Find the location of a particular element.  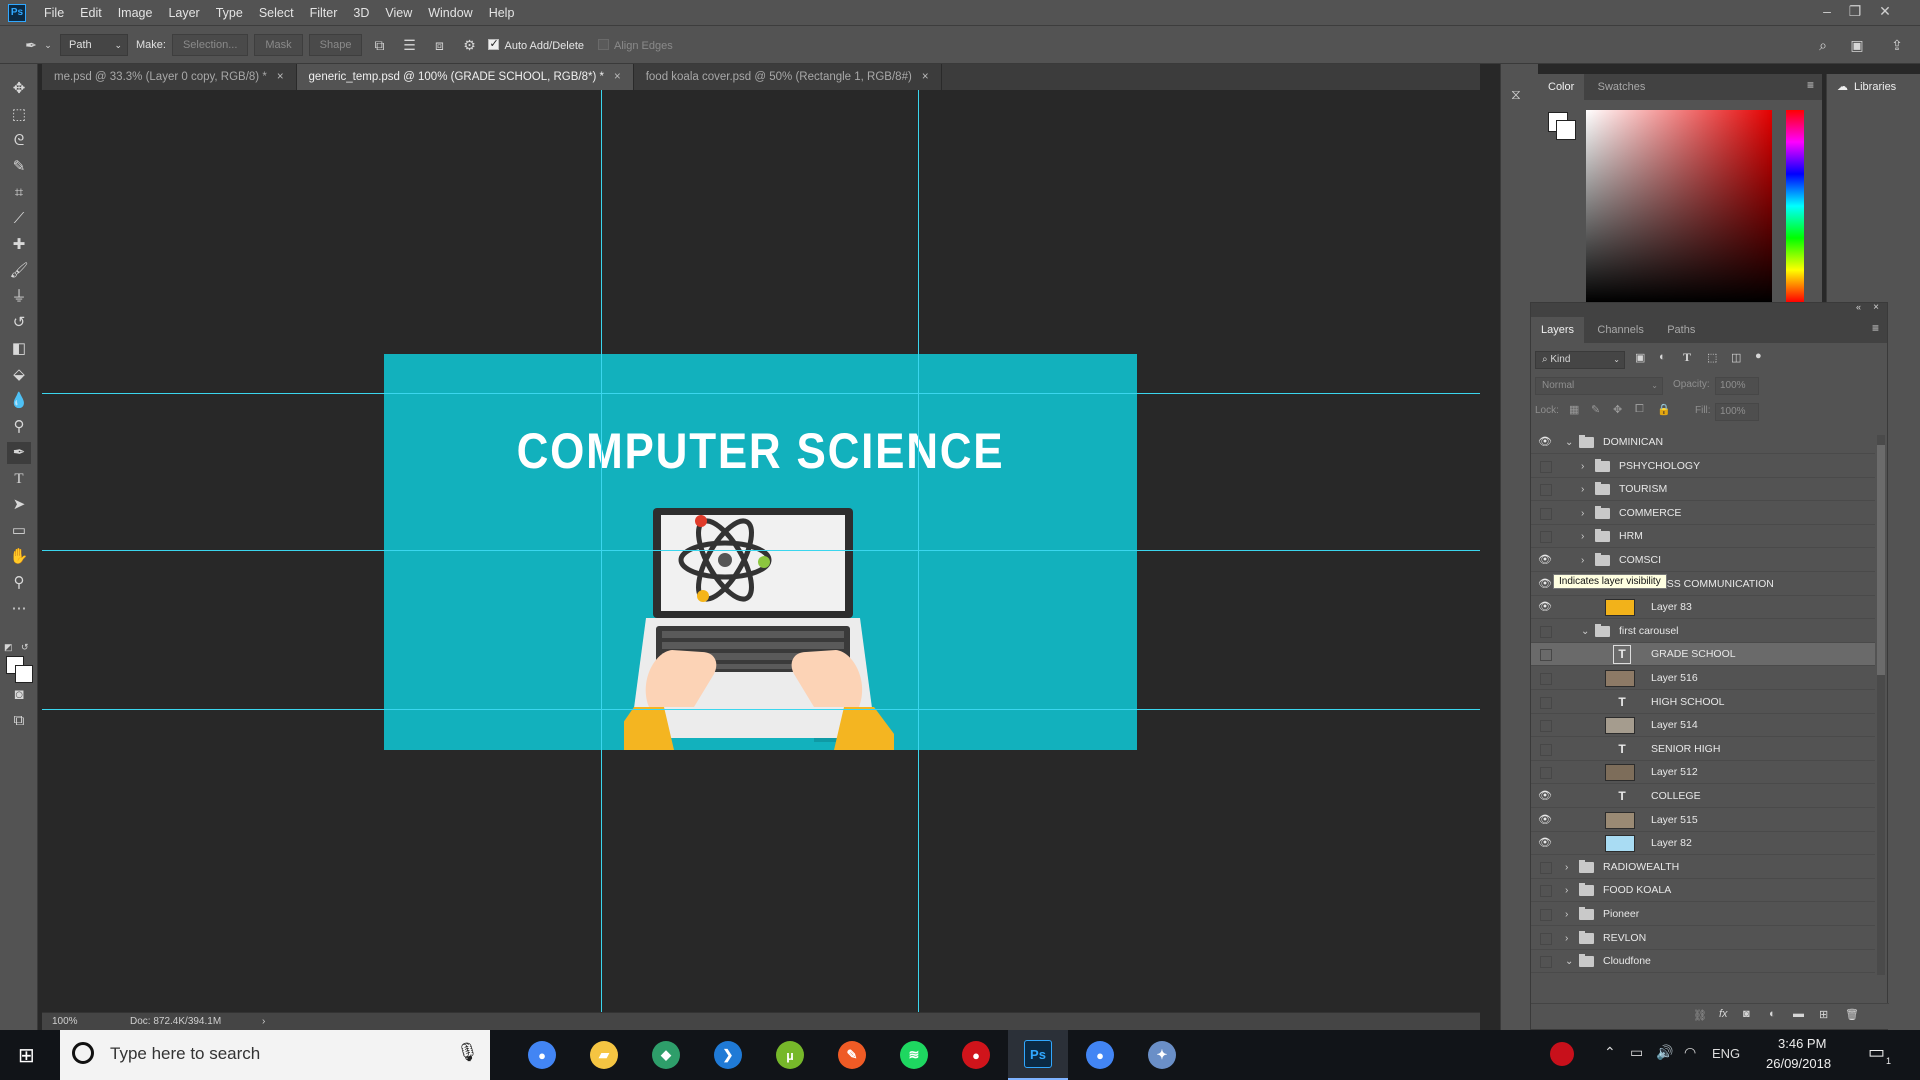

filter-toggle-icon: ● is located at coordinates (1758, 356).